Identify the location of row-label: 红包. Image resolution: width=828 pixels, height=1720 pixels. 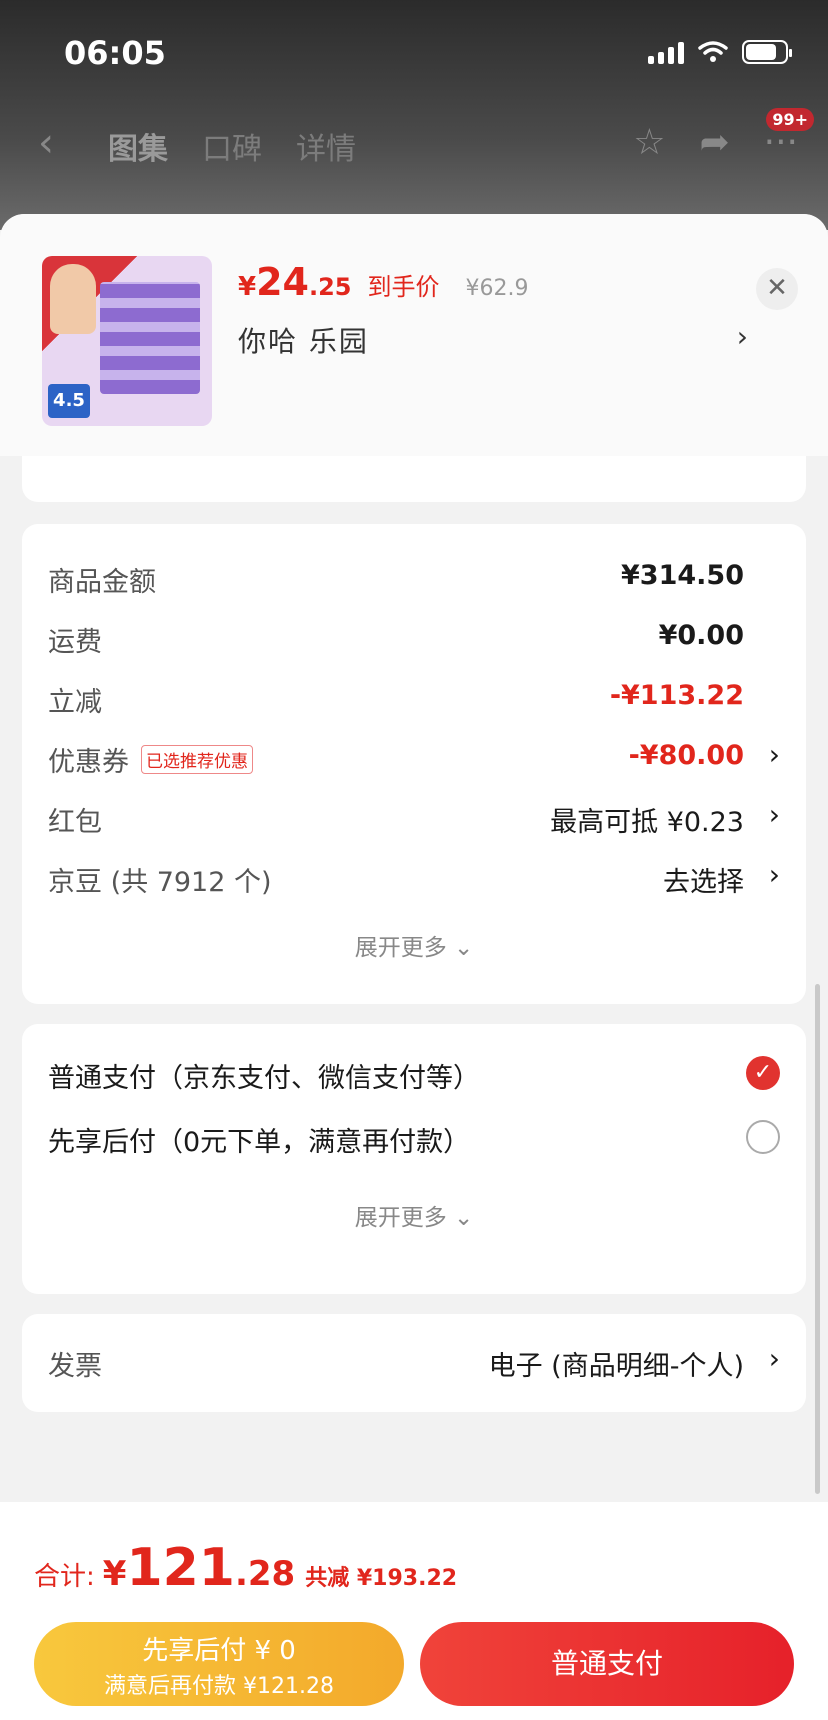
(75, 822).